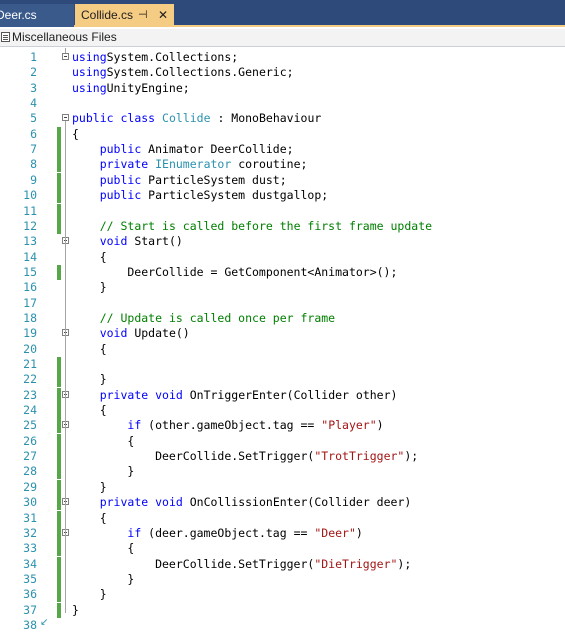 This screenshot has width=565, height=633. I want to click on code-line: 11, so click(282, 211).